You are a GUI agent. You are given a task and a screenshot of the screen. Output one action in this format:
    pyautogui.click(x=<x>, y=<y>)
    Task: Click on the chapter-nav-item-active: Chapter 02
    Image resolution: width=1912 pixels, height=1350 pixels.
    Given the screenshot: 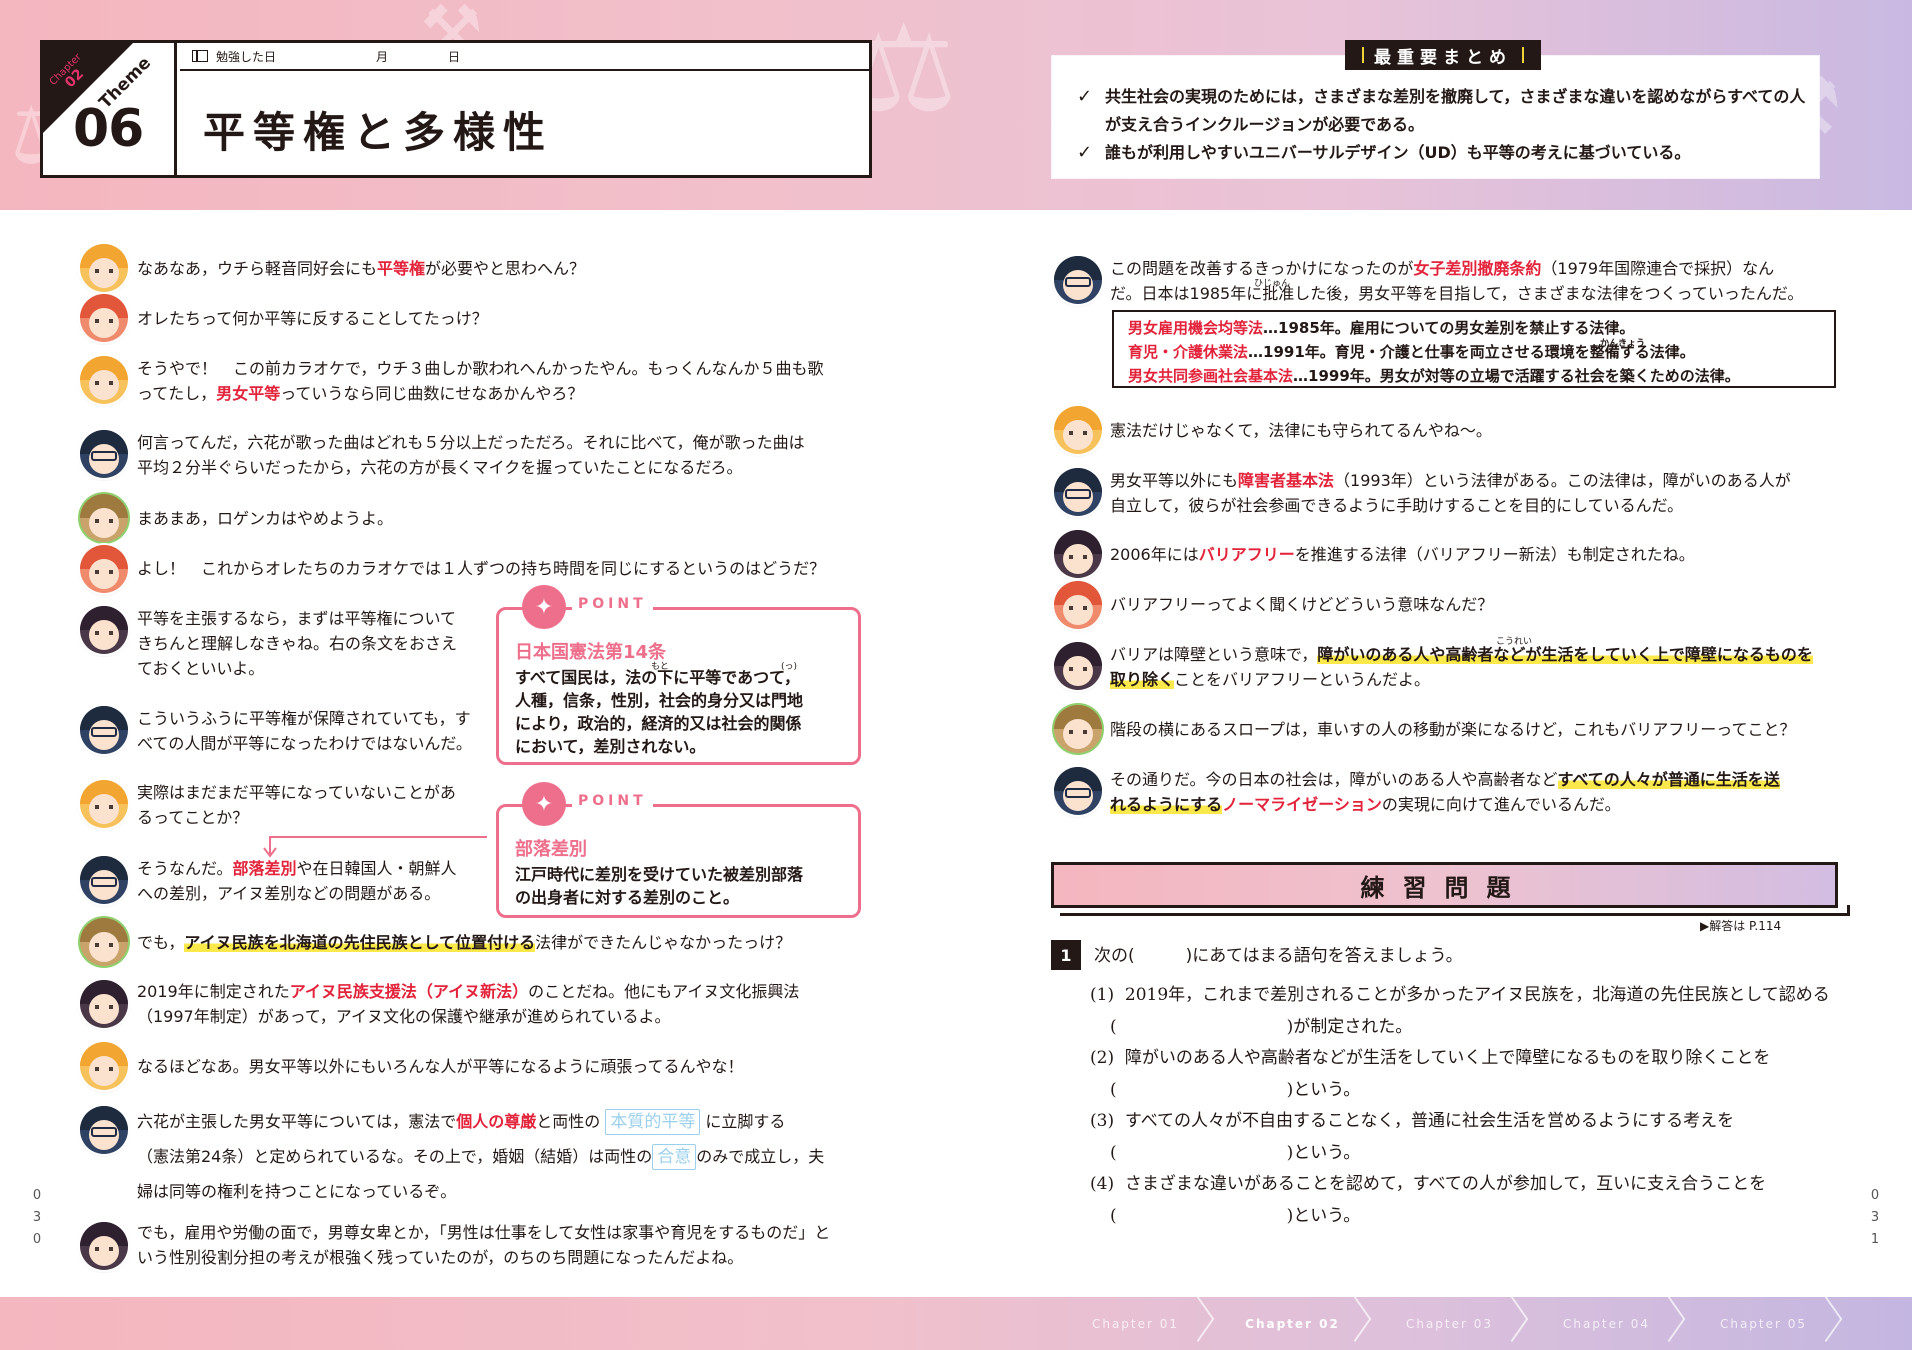 What is the action you would take?
    pyautogui.click(x=1292, y=1323)
    